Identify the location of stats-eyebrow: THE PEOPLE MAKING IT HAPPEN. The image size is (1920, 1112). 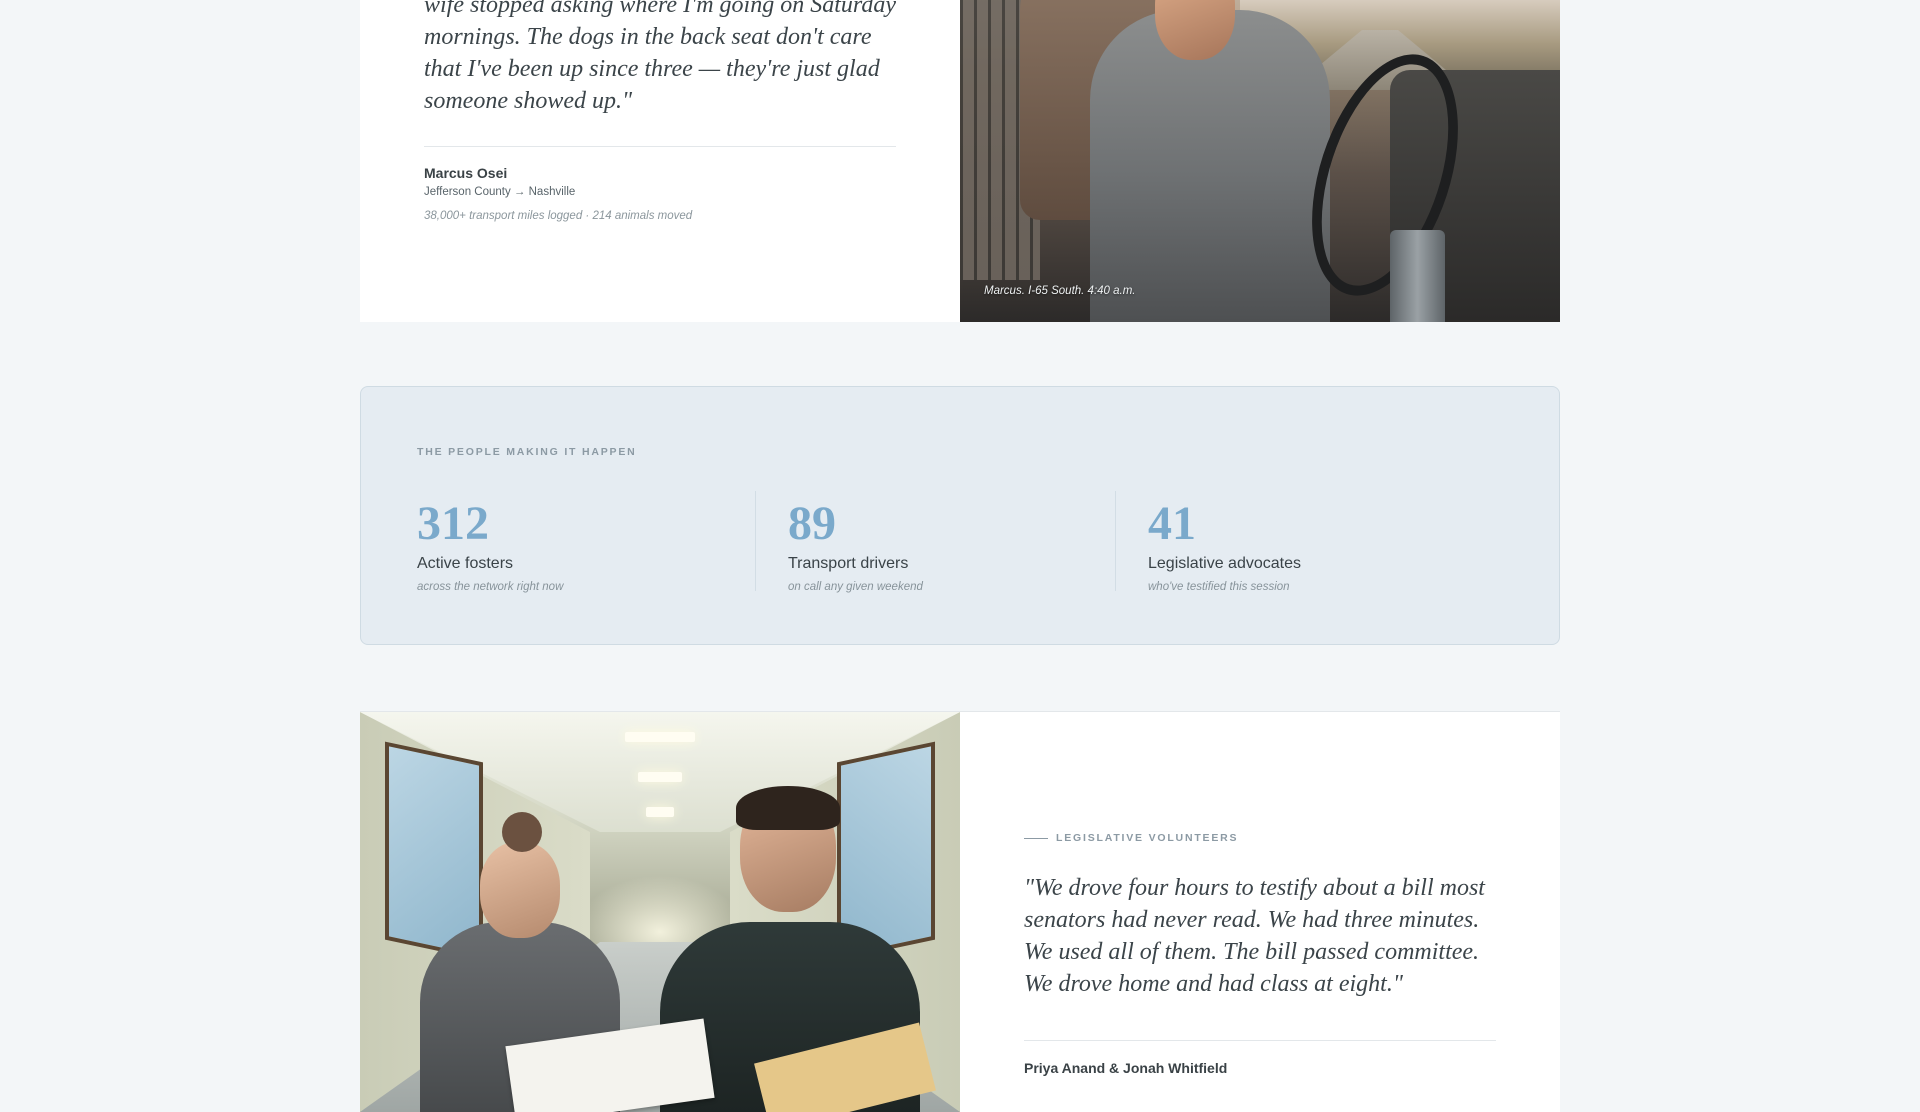
(527, 452).